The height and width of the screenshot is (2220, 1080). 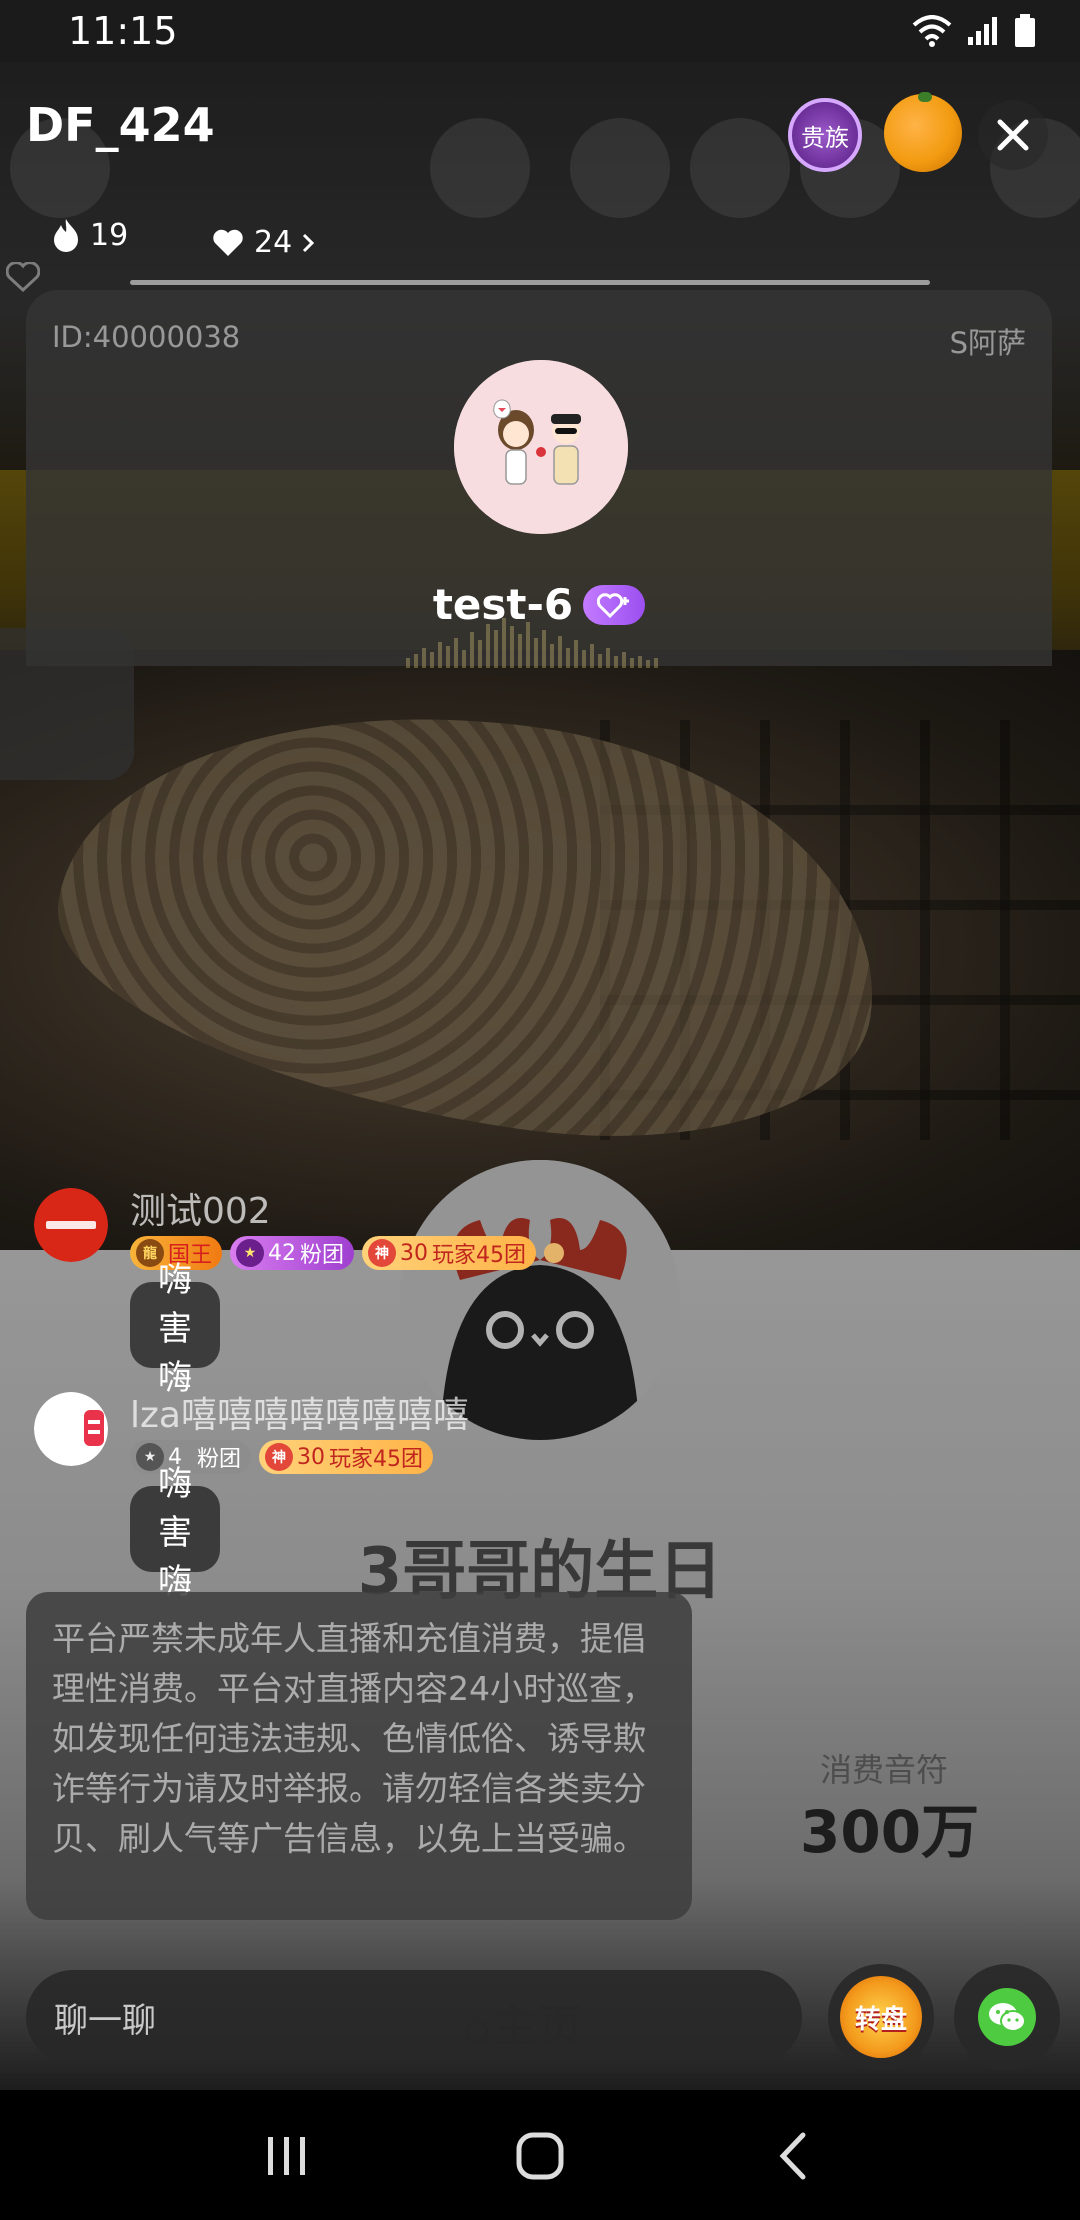 What do you see at coordinates (66, 235) in the screenshot?
I see `flame-icon` at bounding box center [66, 235].